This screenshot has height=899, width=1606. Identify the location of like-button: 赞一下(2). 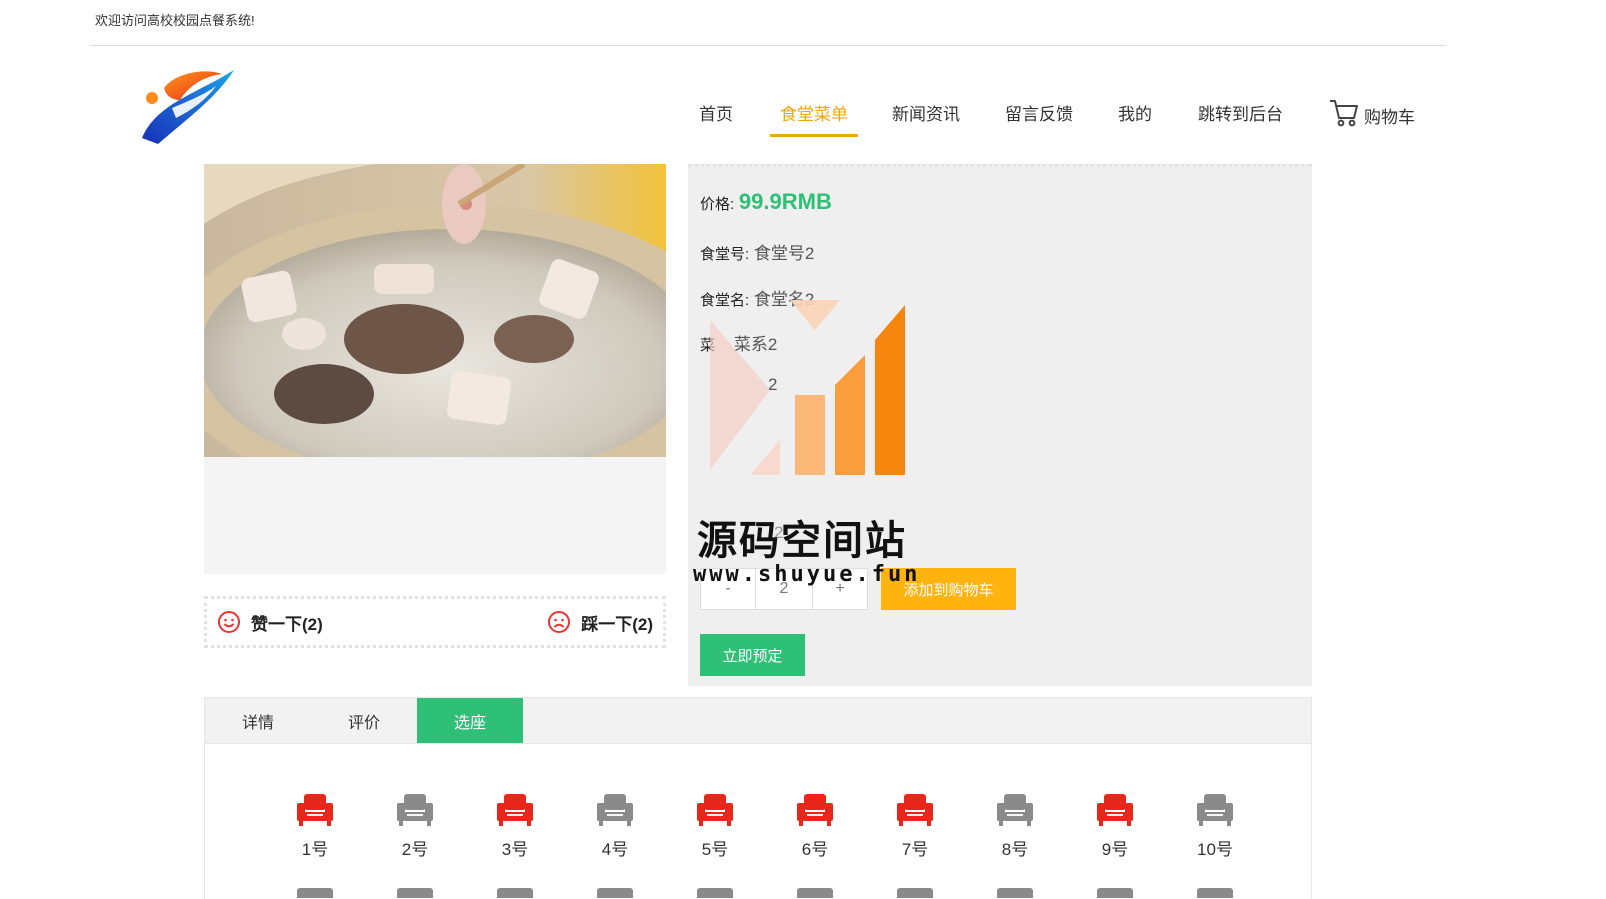
(270, 622).